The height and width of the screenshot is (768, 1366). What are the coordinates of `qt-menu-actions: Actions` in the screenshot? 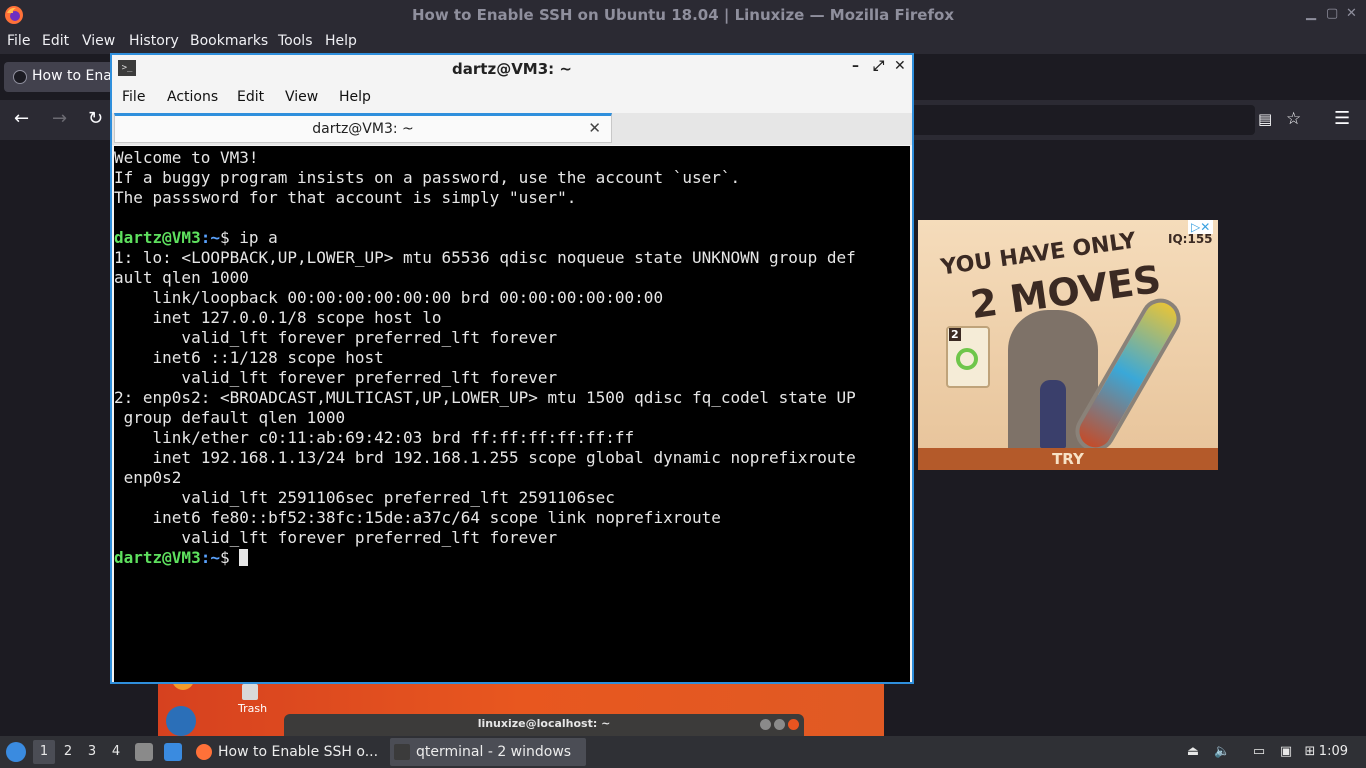 It's located at (192, 97).